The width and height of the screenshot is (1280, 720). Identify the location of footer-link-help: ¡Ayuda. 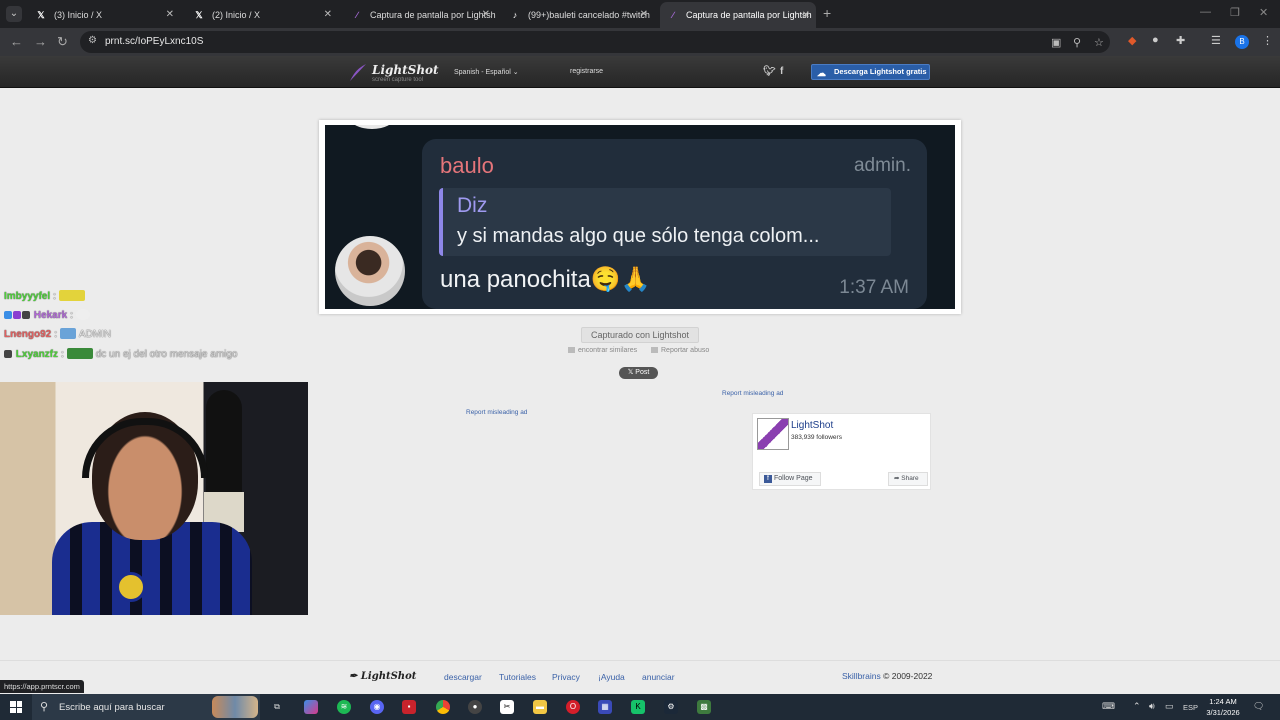
(611, 677).